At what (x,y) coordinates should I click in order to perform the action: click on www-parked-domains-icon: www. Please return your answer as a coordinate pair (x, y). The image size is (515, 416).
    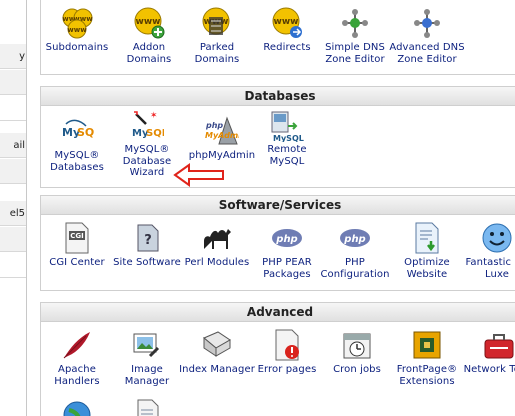
    Looking at the image, I should click on (216, 21).